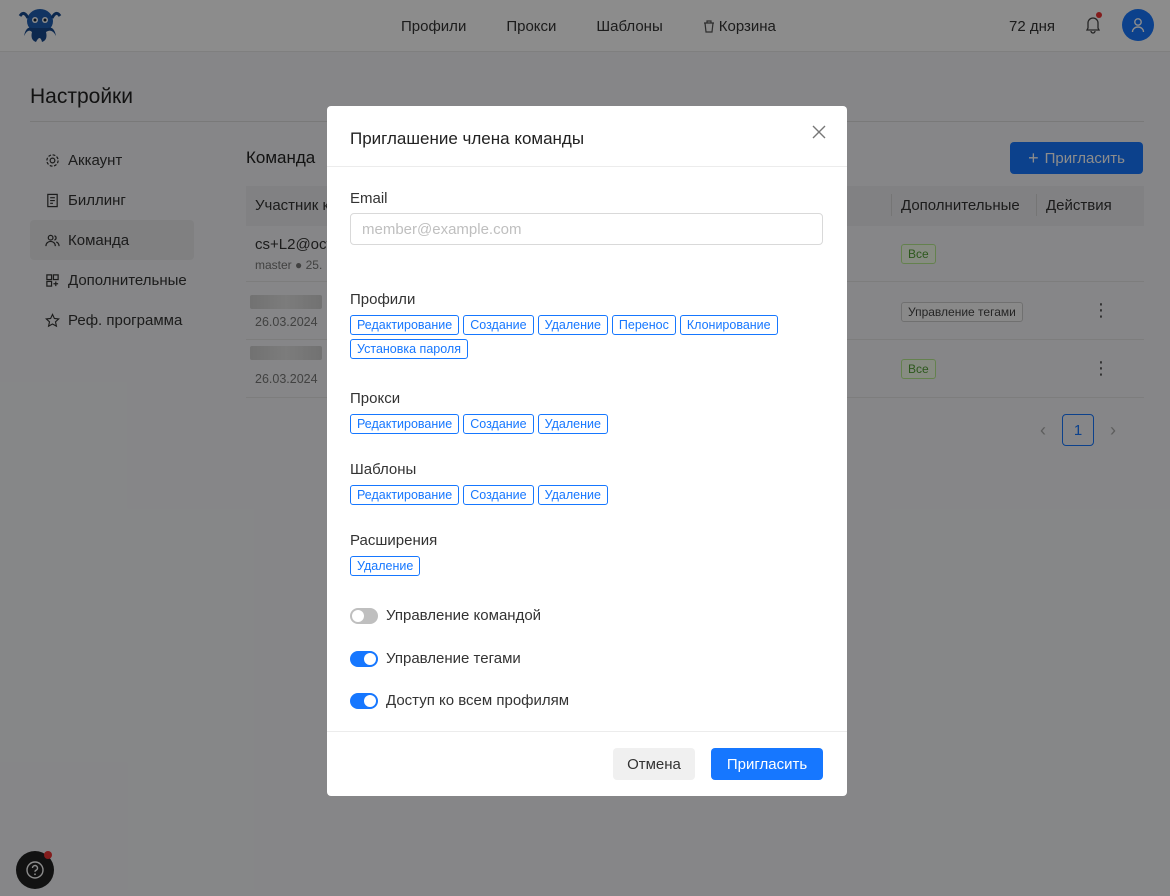 The width and height of the screenshot is (1170, 896). Describe the element at coordinates (453, 658) in the screenshot. I see `toggle-label: Управление тегами` at that location.